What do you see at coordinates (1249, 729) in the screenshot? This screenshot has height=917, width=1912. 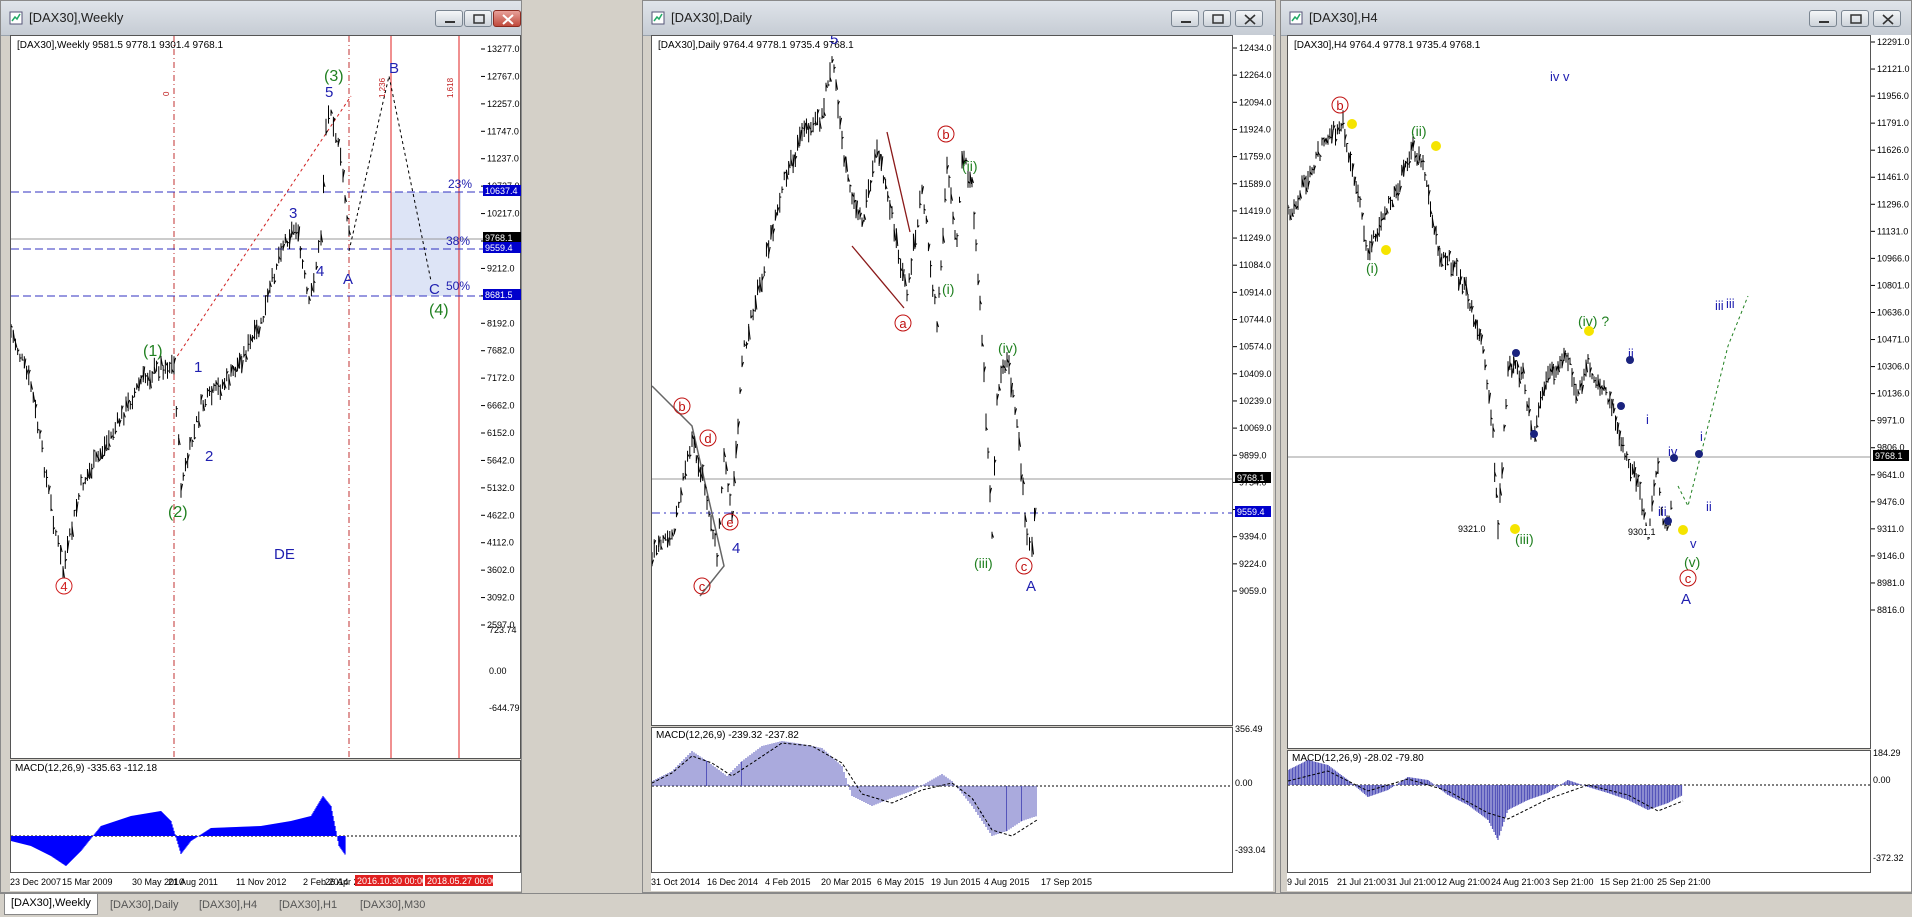 I see `macd-tick: 356.49` at bounding box center [1249, 729].